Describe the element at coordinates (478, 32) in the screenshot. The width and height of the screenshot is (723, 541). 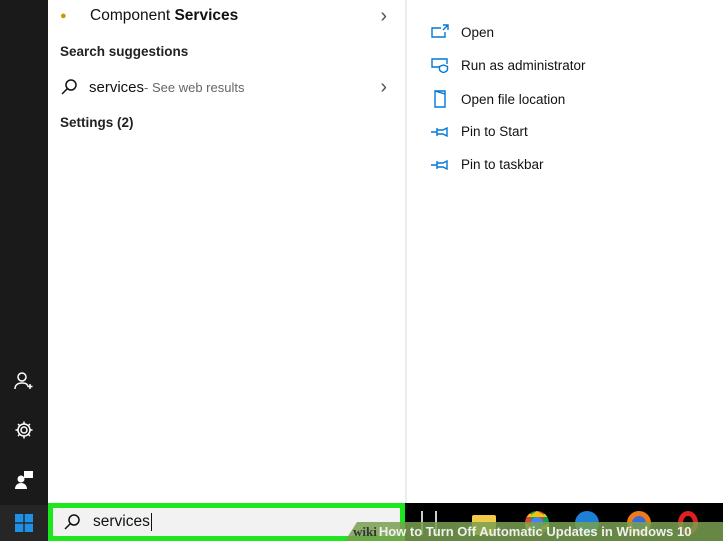
I see `action-label: Open` at that location.